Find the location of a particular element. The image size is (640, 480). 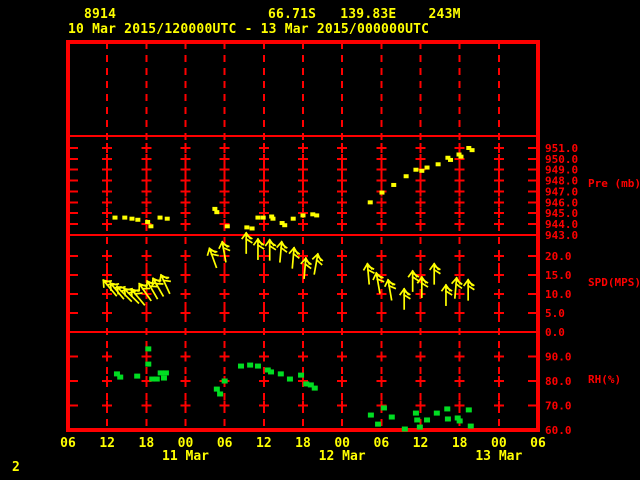

y-tick-label: 951.0 is located at coordinates (561, 148).